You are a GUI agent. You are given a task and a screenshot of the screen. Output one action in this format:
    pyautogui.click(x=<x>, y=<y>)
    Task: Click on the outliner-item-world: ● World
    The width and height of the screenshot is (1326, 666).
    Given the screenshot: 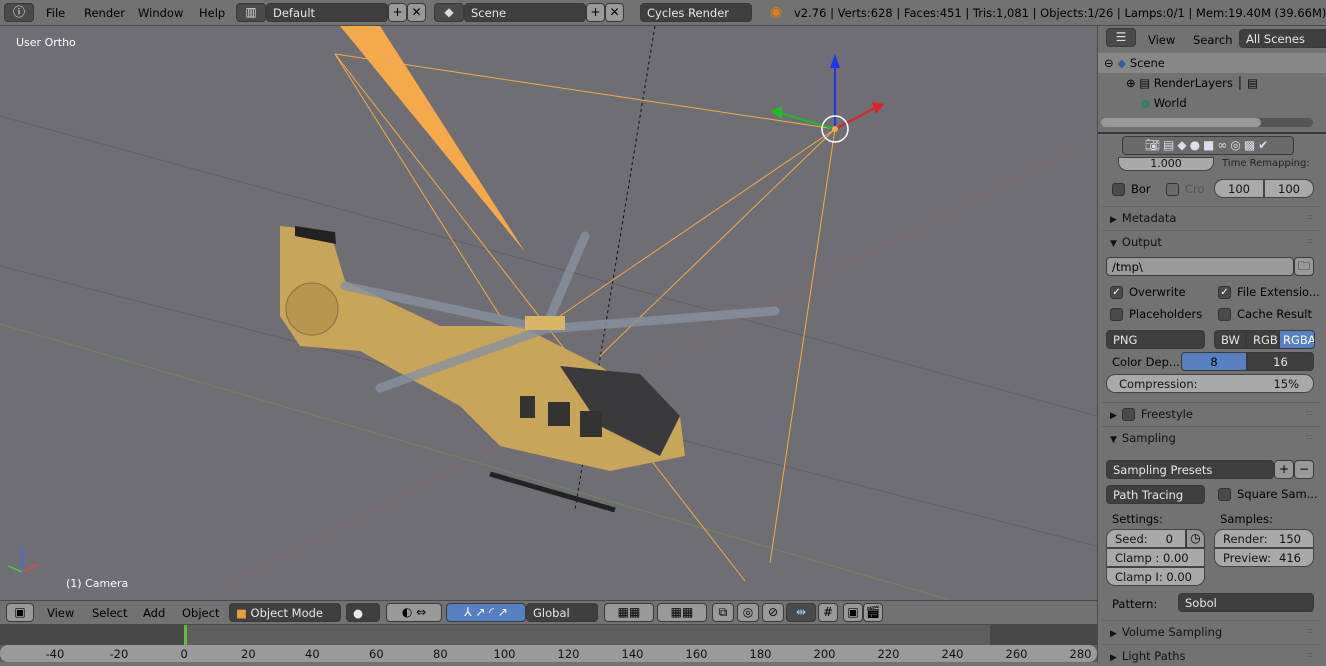 What is the action you would take?
    pyautogui.click(x=1163, y=103)
    